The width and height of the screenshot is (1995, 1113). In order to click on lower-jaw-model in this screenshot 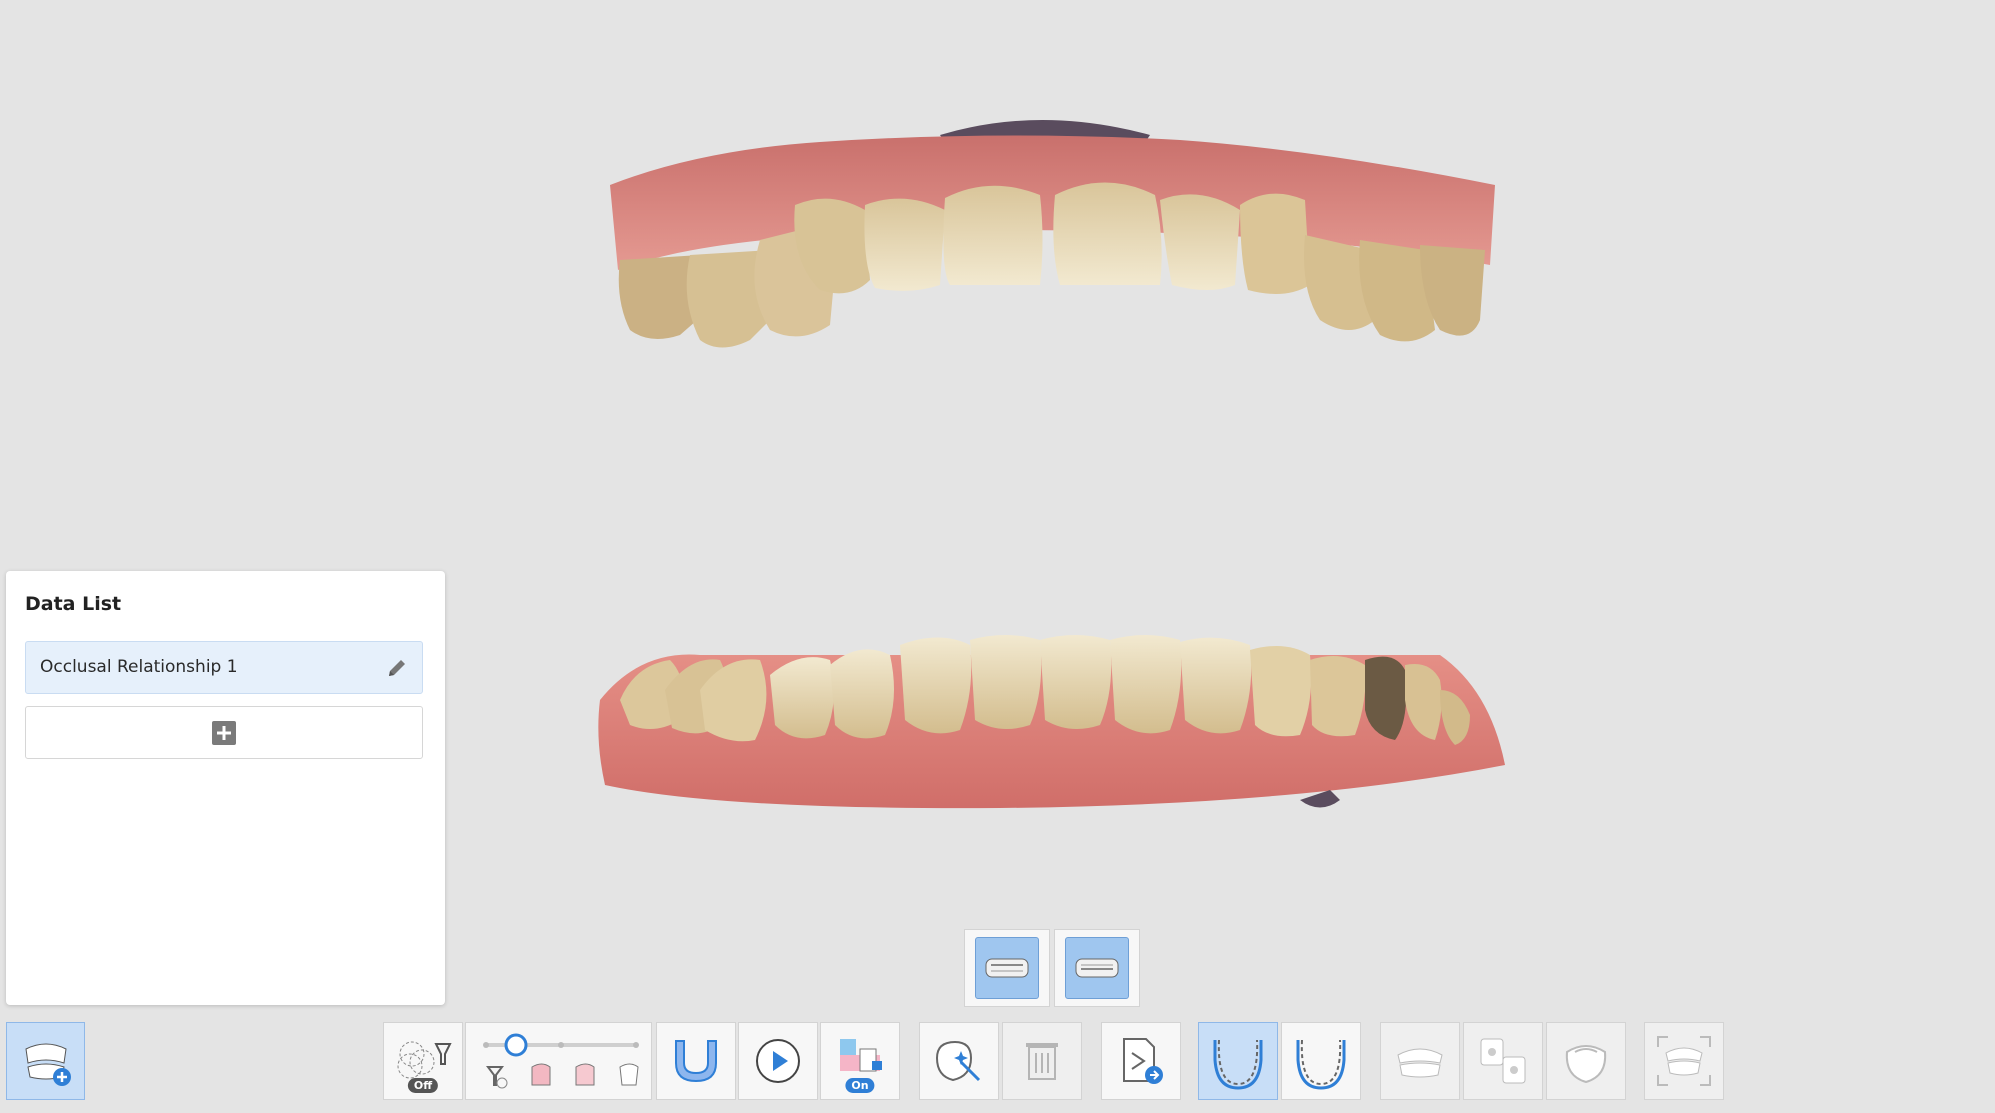, I will do `click(1051, 722)`.